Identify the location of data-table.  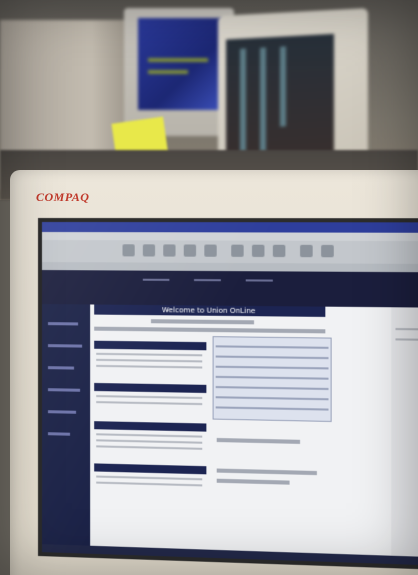
(272, 379).